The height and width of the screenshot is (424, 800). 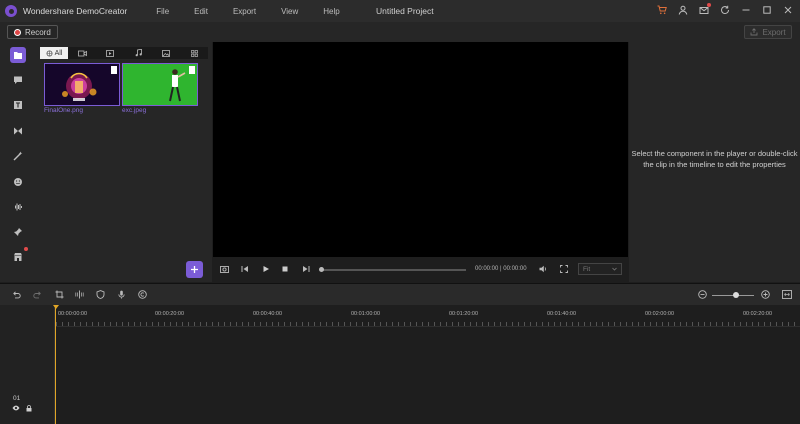 I want to click on media-library: All FinalOne.png exc.jpeg, so click(x=124, y=162).